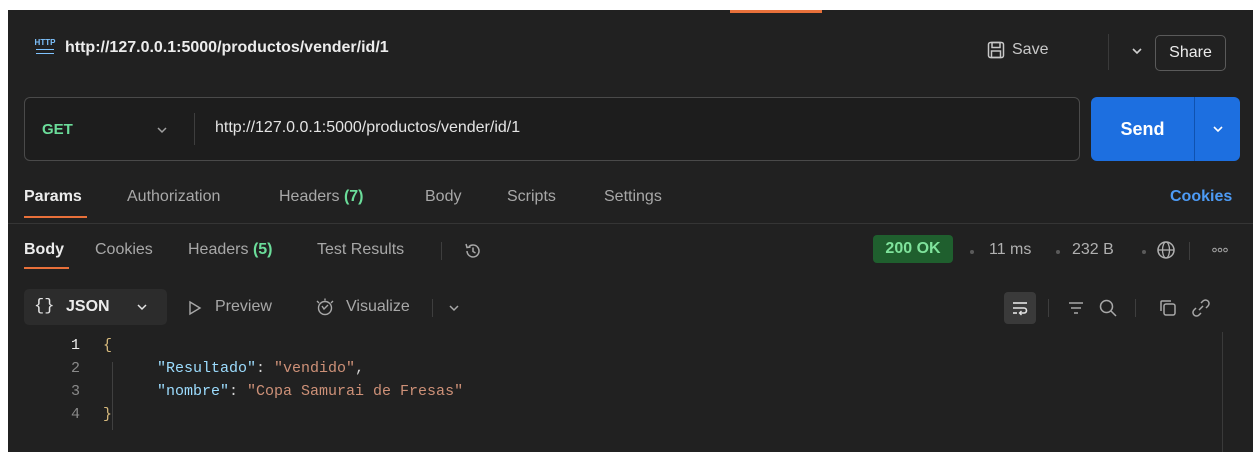 This screenshot has width=1253, height=452. I want to click on line-number: 2, so click(75, 368).